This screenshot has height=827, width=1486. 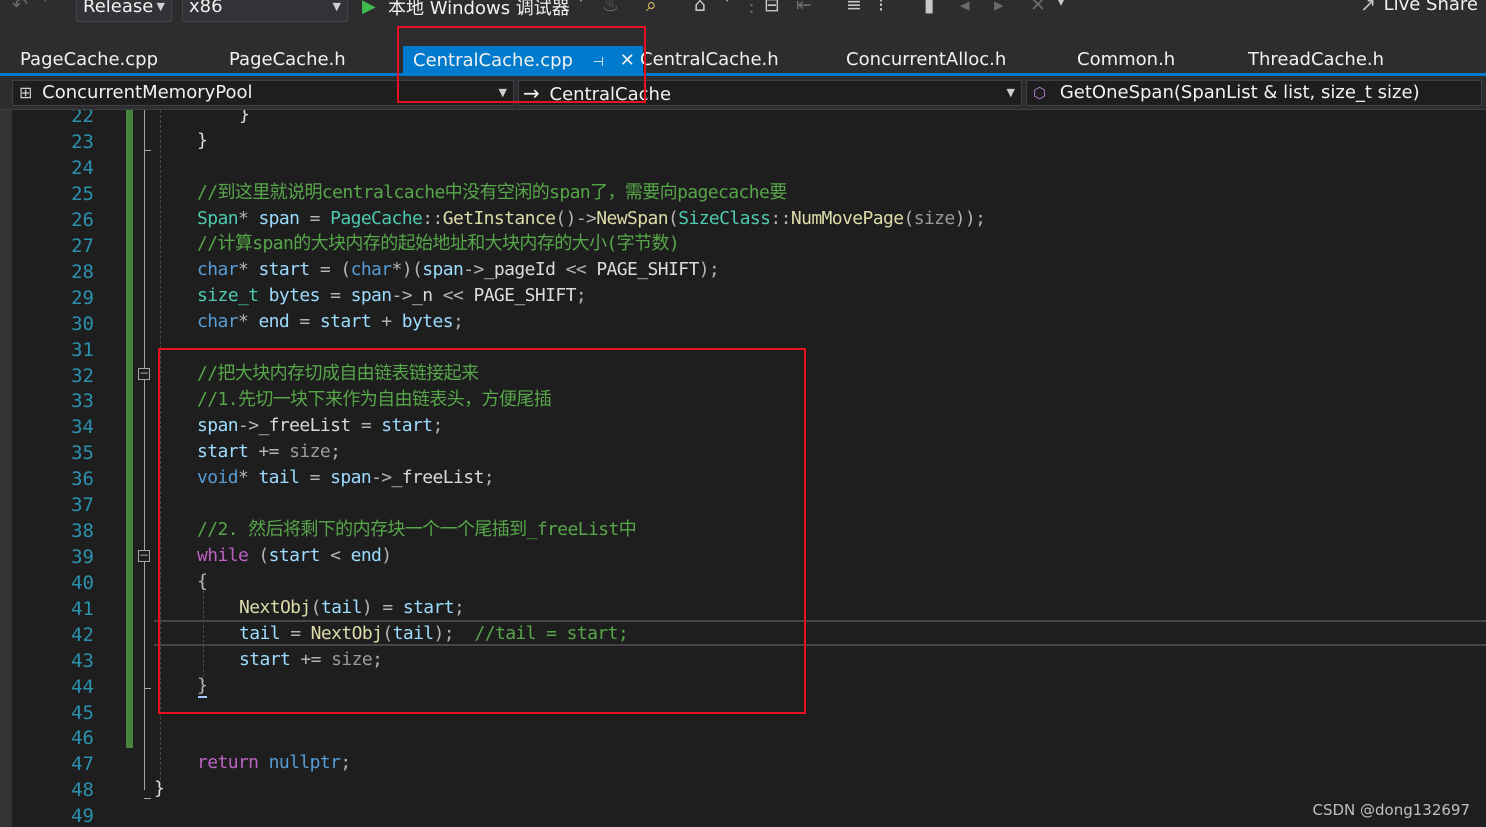 I want to click on configuration-value: Release, so click(x=118, y=8).